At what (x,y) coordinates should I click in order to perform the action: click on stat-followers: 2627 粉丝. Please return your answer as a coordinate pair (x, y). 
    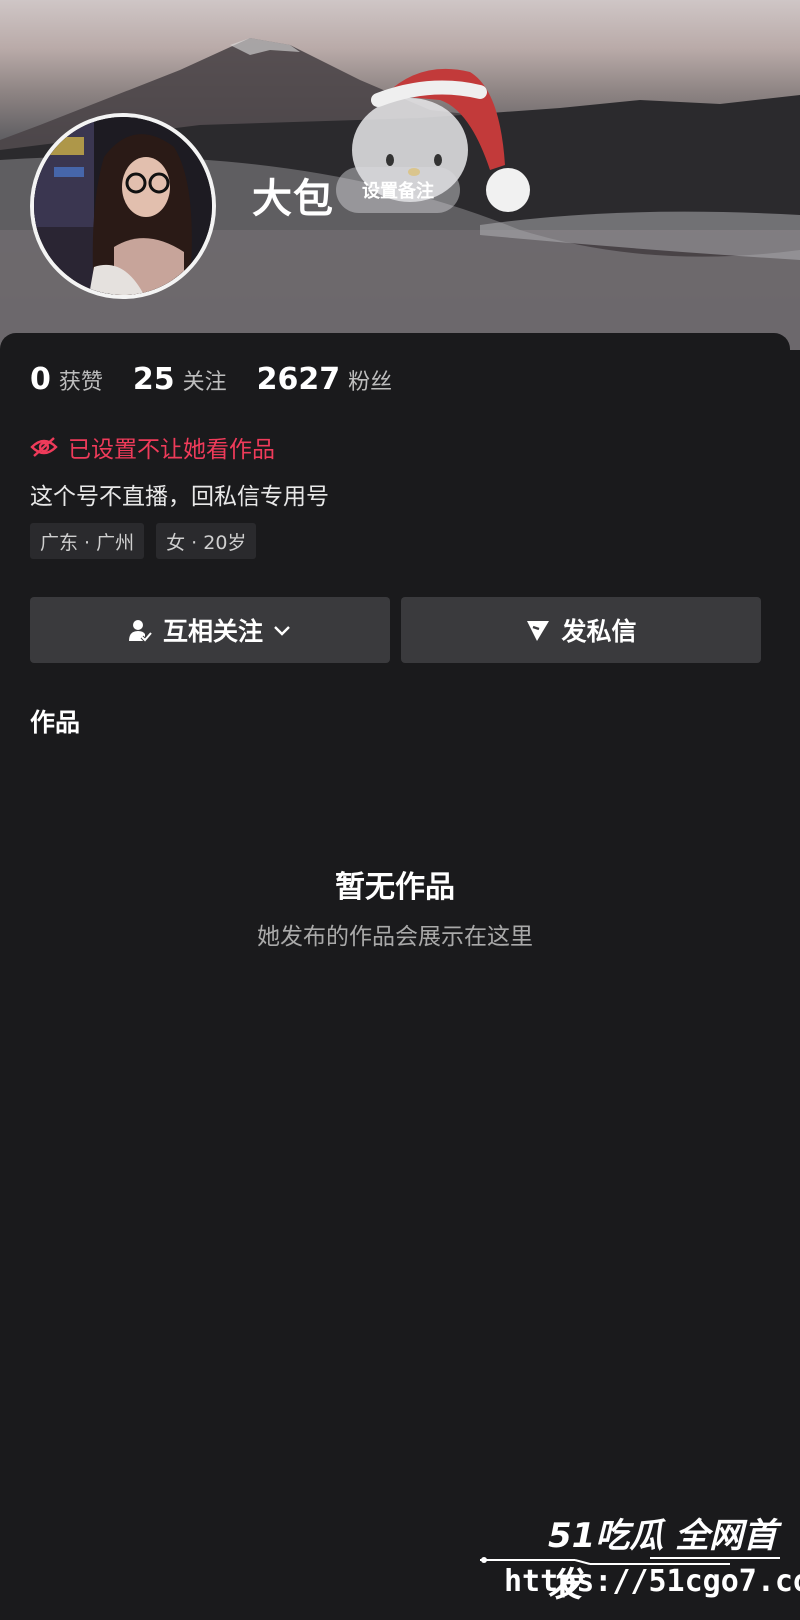
    Looking at the image, I should click on (325, 379).